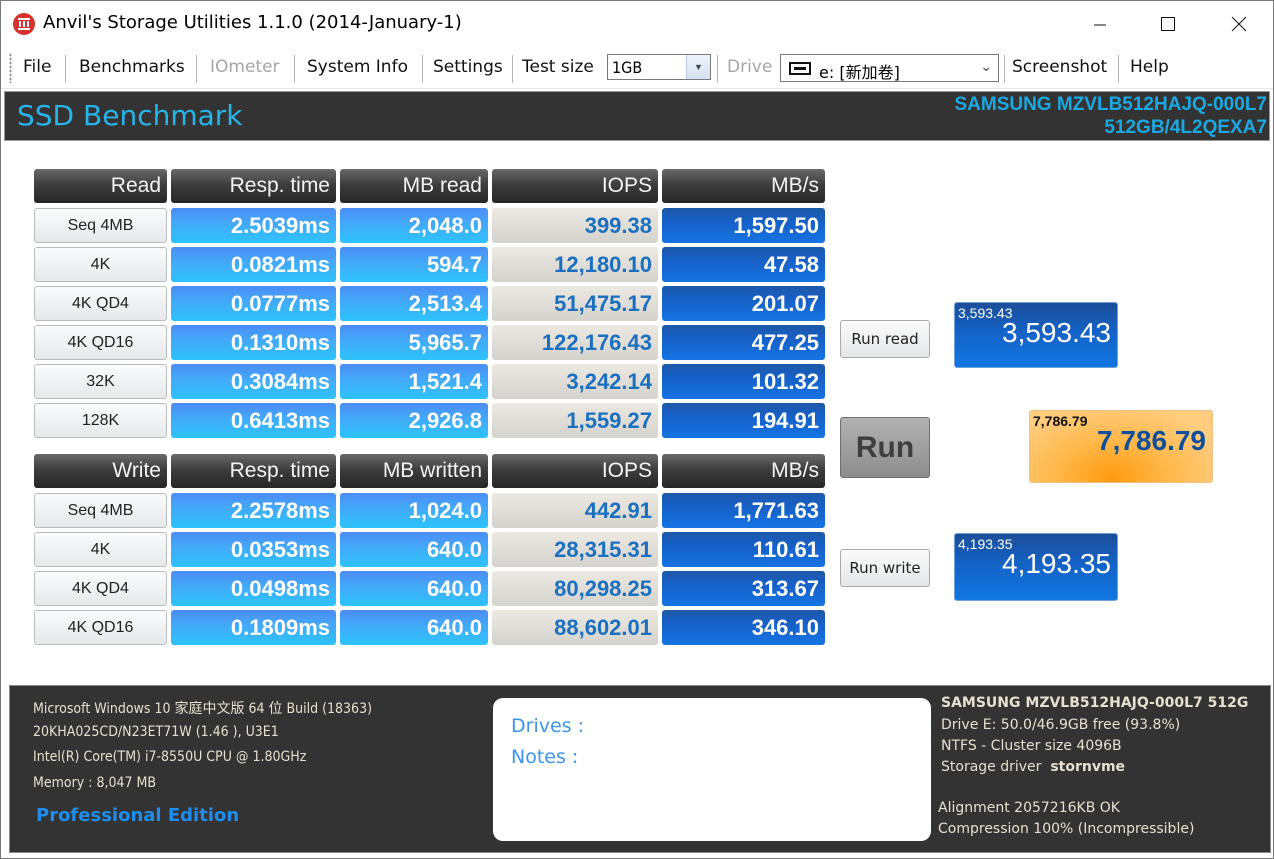 This screenshot has height=859, width=1274. I want to click on write-header-iops: IOPS, so click(575, 471).